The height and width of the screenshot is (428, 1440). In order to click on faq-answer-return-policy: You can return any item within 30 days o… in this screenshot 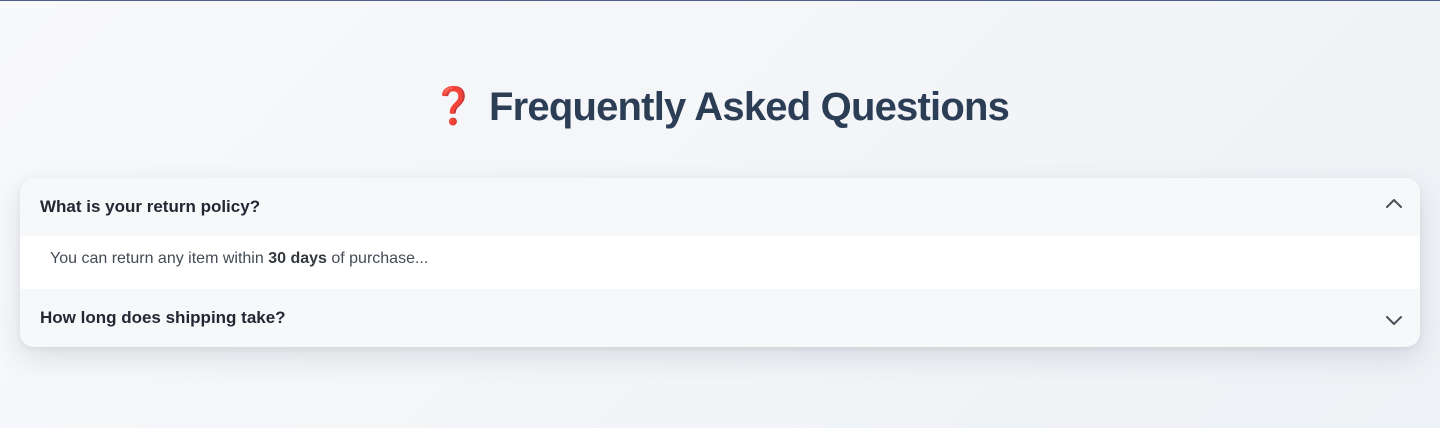, I will do `click(720, 262)`.